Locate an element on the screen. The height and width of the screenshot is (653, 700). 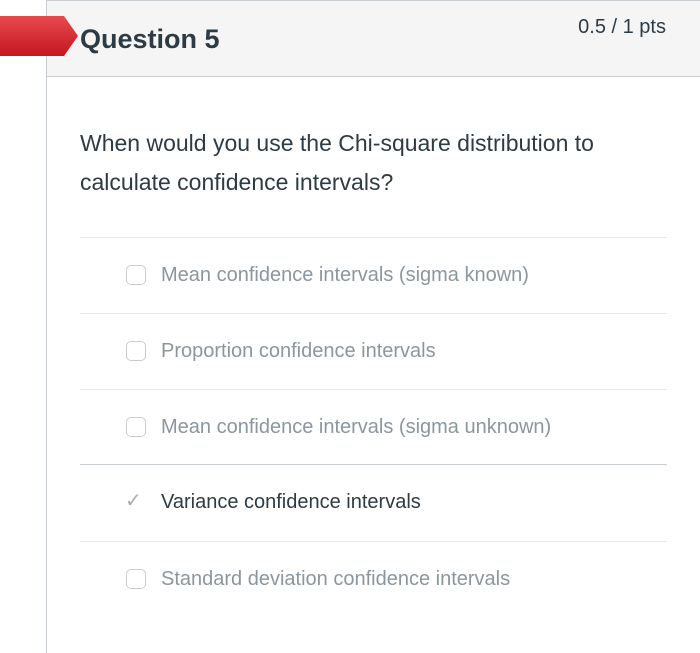
question-points: 0.5 / 1 pts is located at coordinates (622, 27).